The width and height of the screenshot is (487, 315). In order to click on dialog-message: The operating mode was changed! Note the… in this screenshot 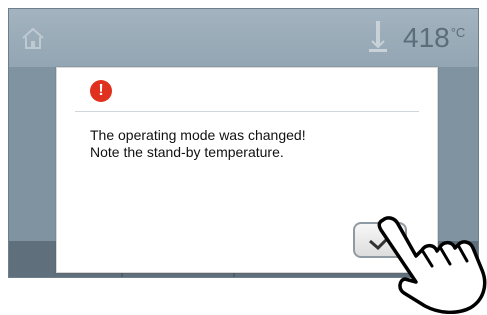, I will do `click(198, 144)`.